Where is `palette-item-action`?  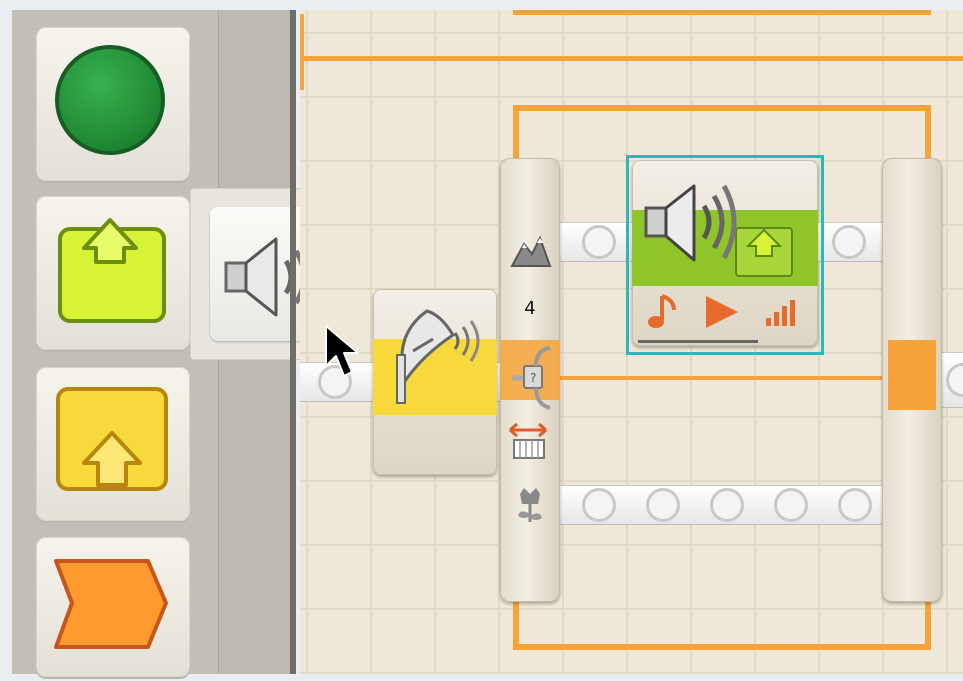 palette-item-action is located at coordinates (113, 273).